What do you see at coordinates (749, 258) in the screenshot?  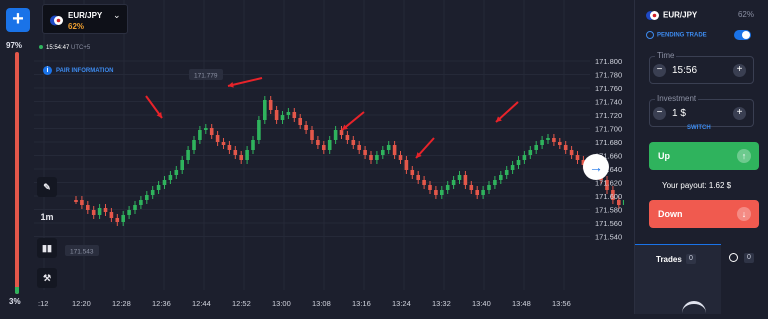 I see `timer-count: 0` at bounding box center [749, 258].